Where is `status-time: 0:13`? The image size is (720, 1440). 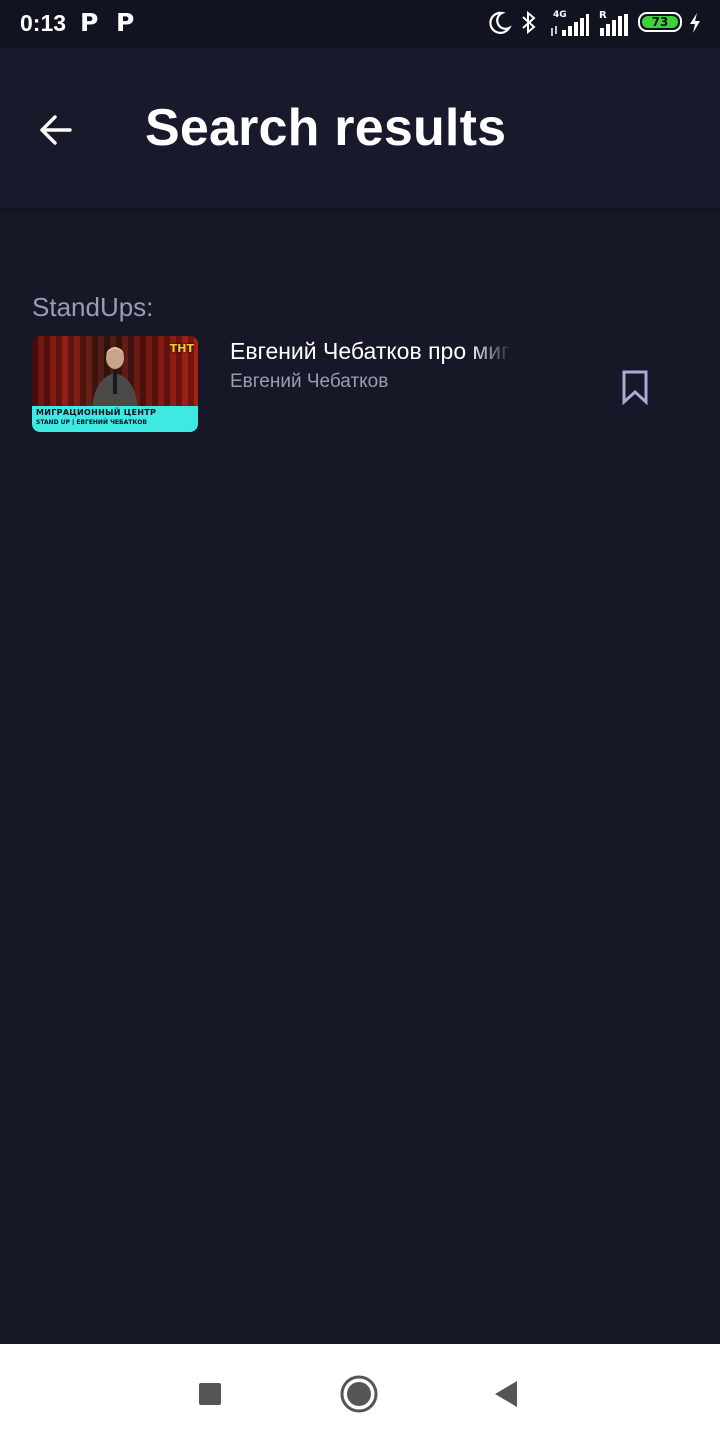
status-time: 0:13 is located at coordinates (43, 23).